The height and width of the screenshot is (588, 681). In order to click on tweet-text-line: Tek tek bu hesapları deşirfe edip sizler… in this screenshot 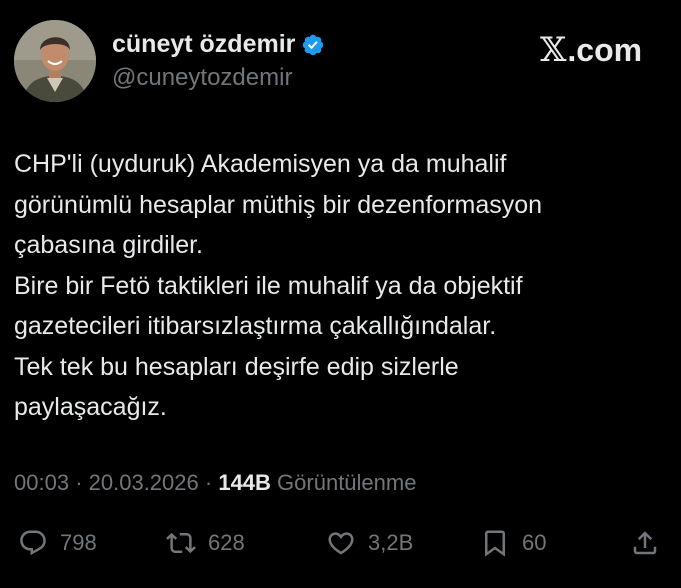, I will do `click(236, 366)`.